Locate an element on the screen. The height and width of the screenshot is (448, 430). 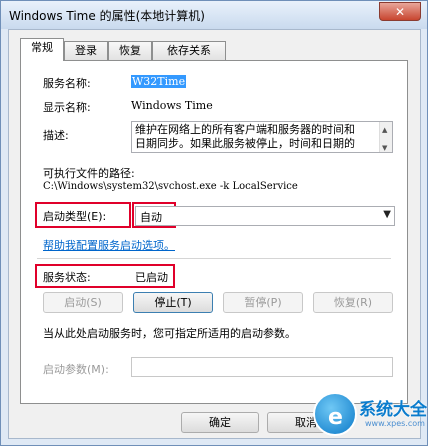
globe-icon: e is located at coordinates (335, 414).